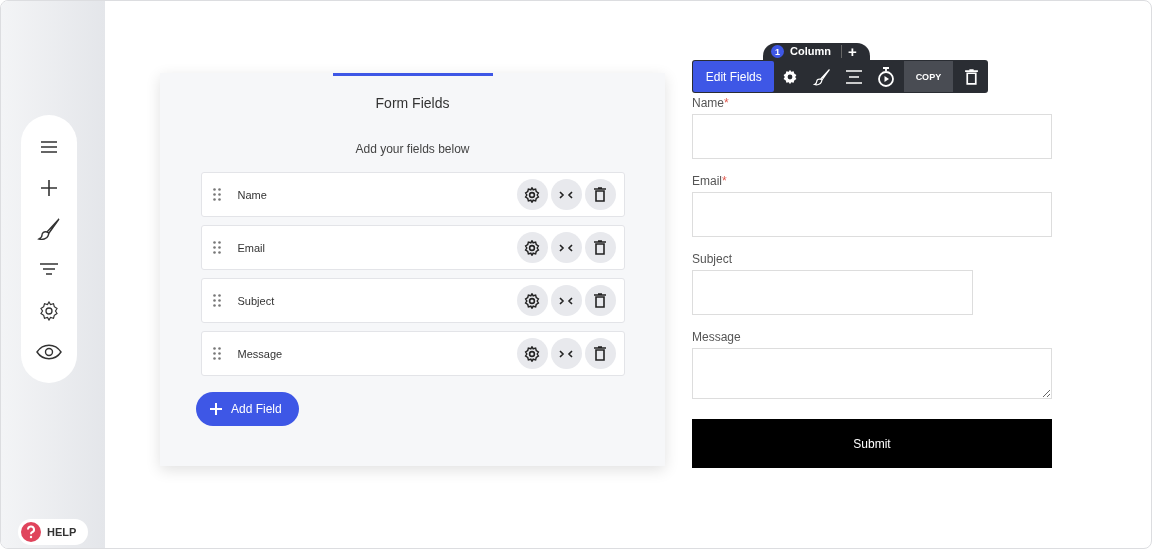 Image resolution: width=1152 pixels, height=549 pixels. Describe the element at coordinates (256, 300) in the screenshot. I see `field-name: Subject` at that location.